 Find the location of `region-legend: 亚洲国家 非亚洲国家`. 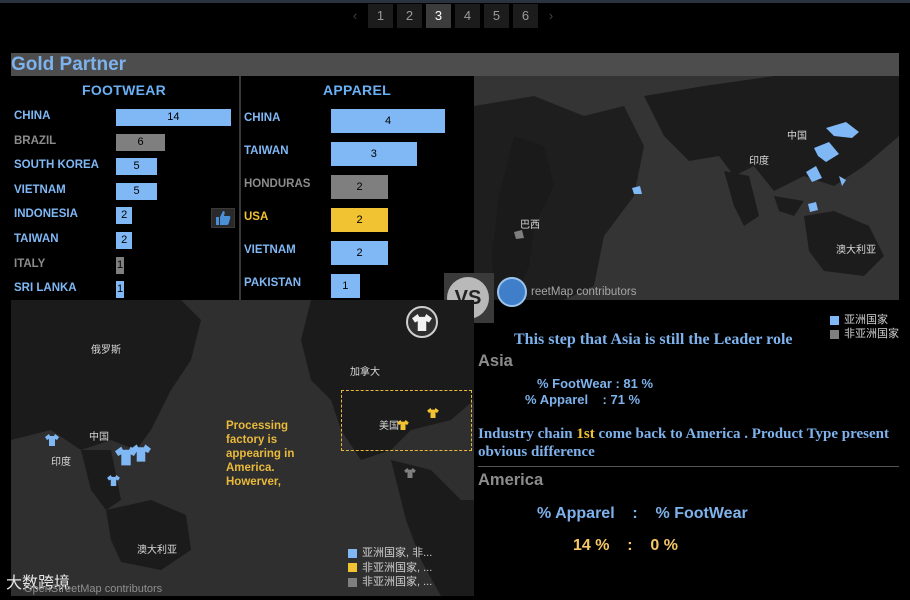

region-legend: 亚洲国家 非亚洲国家 is located at coordinates (864, 327).